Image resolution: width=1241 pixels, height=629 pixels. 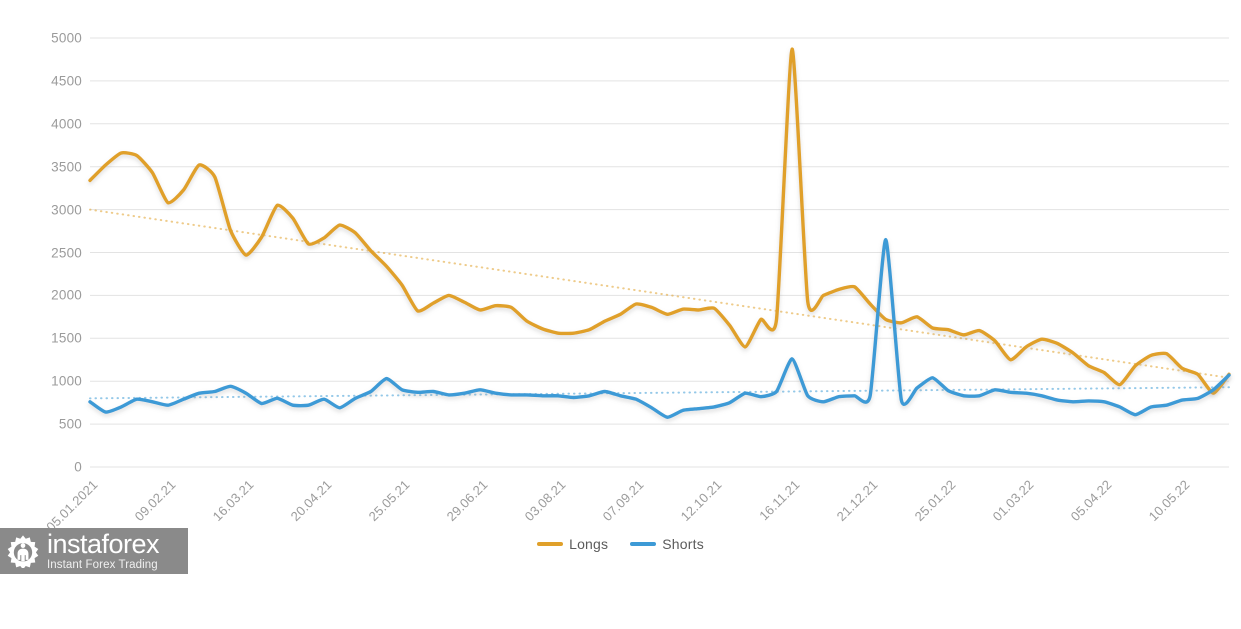 I want to click on legend-item-shorts: Shorts, so click(x=667, y=544).